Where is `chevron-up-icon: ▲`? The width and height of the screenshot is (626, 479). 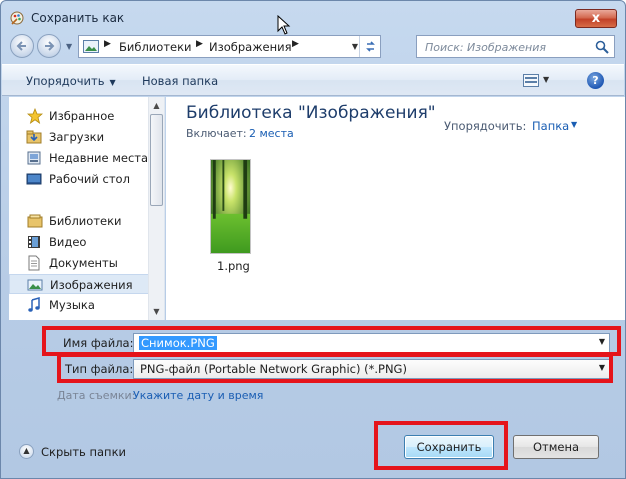
chevron-up-icon: ▲ is located at coordinates (26, 451).